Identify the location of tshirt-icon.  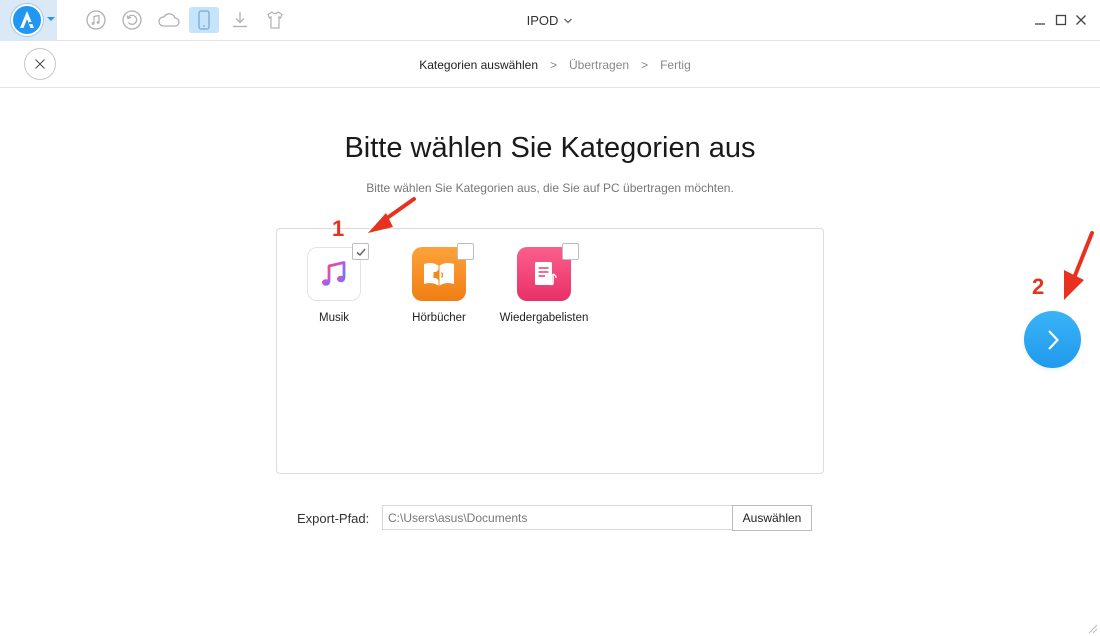
(275, 20).